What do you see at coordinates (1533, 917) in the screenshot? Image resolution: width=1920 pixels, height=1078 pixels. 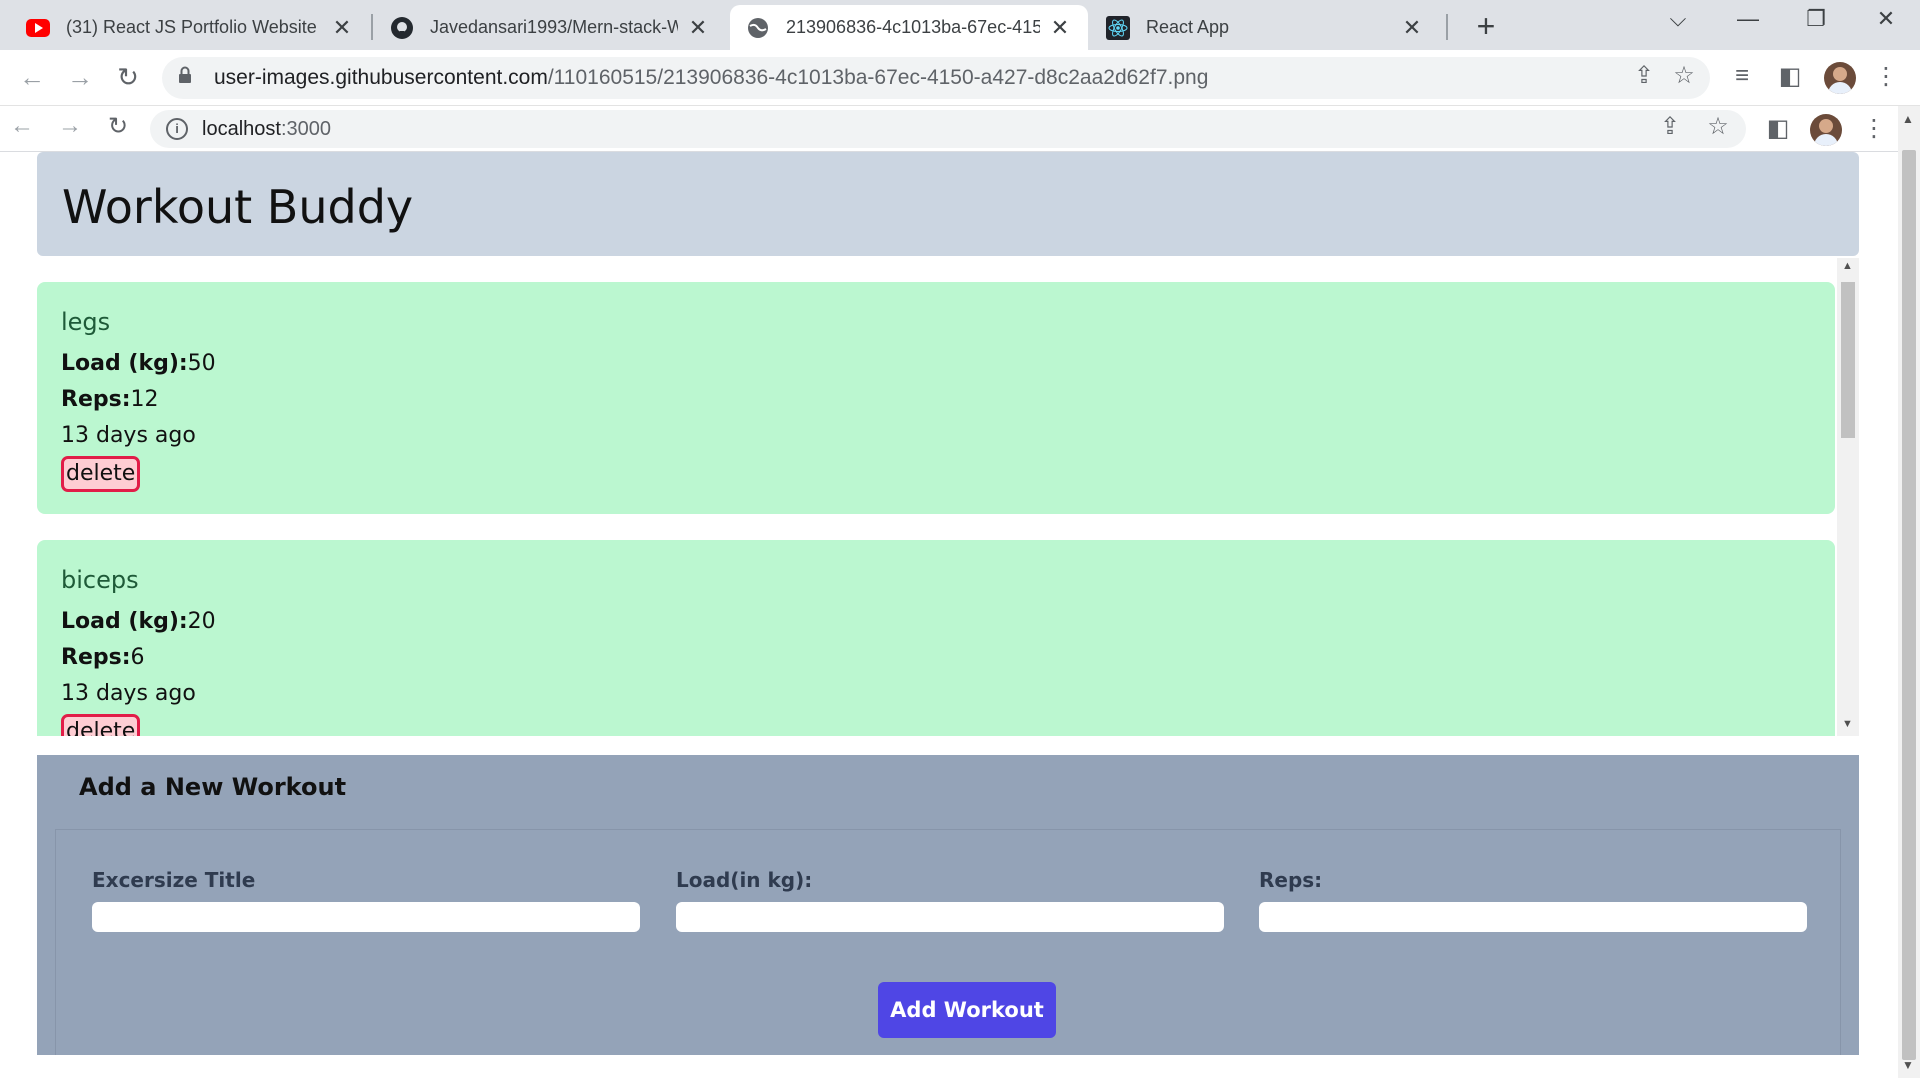 I see `reps-input` at bounding box center [1533, 917].